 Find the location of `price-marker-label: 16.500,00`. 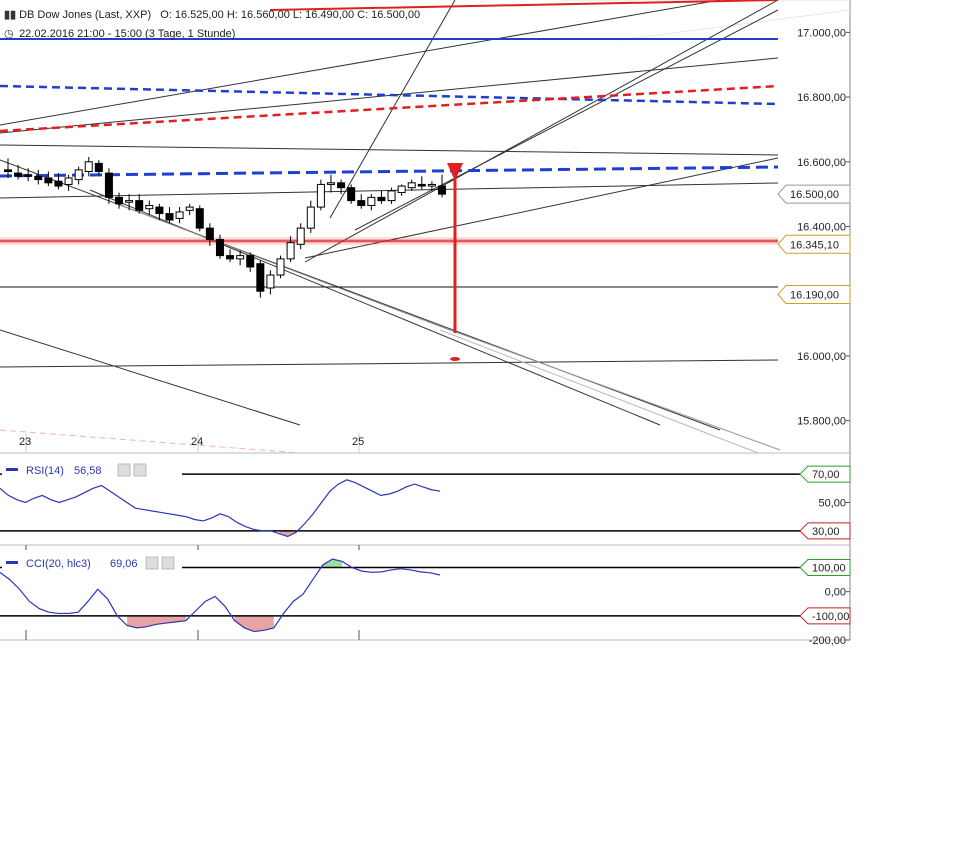

price-marker-label: 16.500,00 is located at coordinates (814, 195).